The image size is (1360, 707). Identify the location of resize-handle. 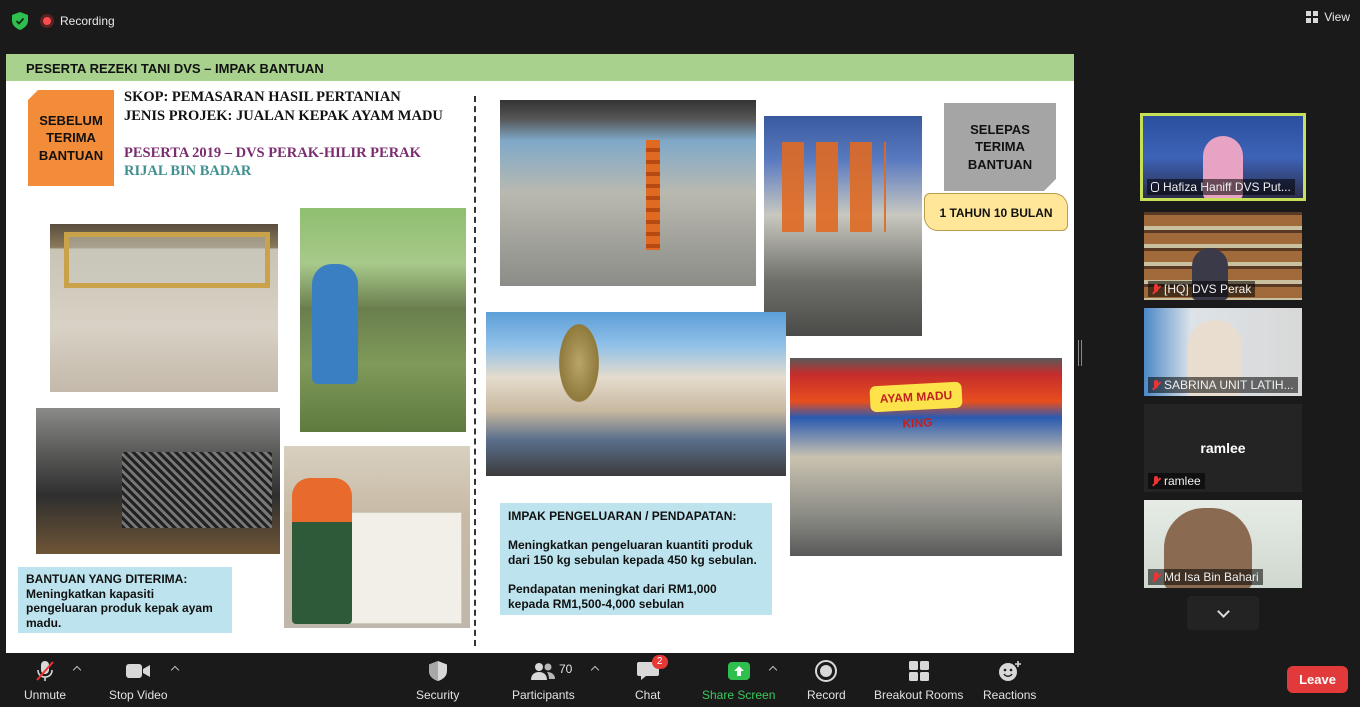
(1080, 353).